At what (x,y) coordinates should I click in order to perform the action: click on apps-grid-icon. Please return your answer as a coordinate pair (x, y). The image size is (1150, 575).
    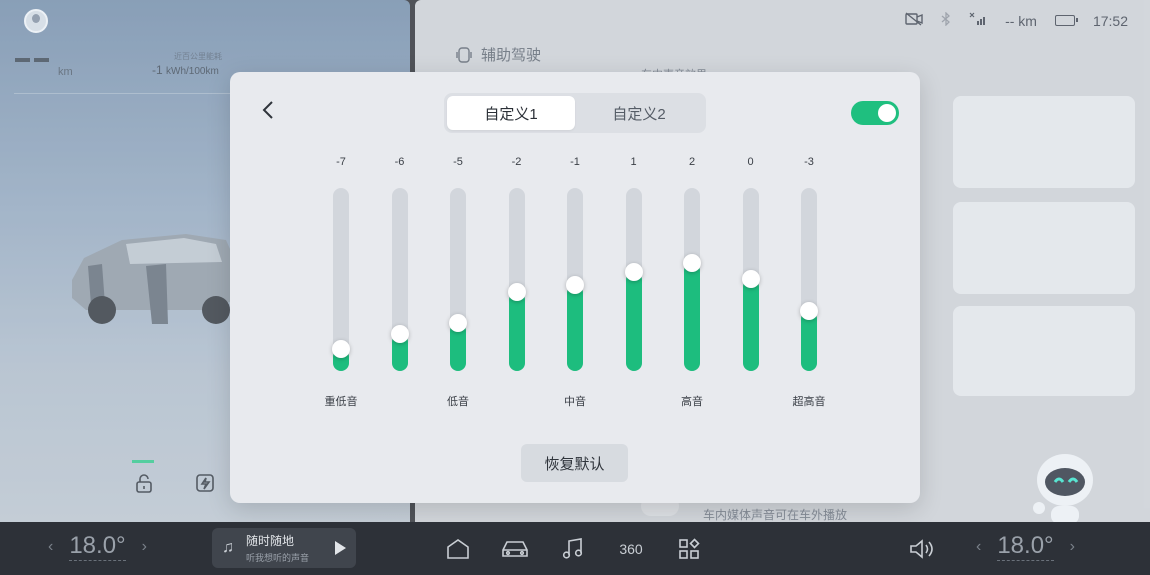
    Looking at the image, I should click on (689, 549).